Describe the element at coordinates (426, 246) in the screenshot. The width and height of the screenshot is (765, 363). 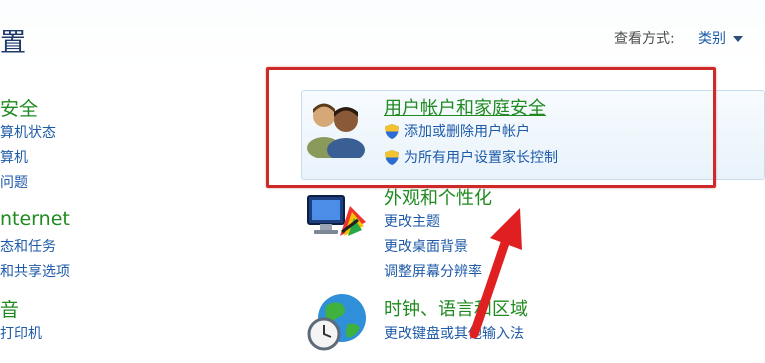
I see `change-background-link: 更改桌面背景` at that location.